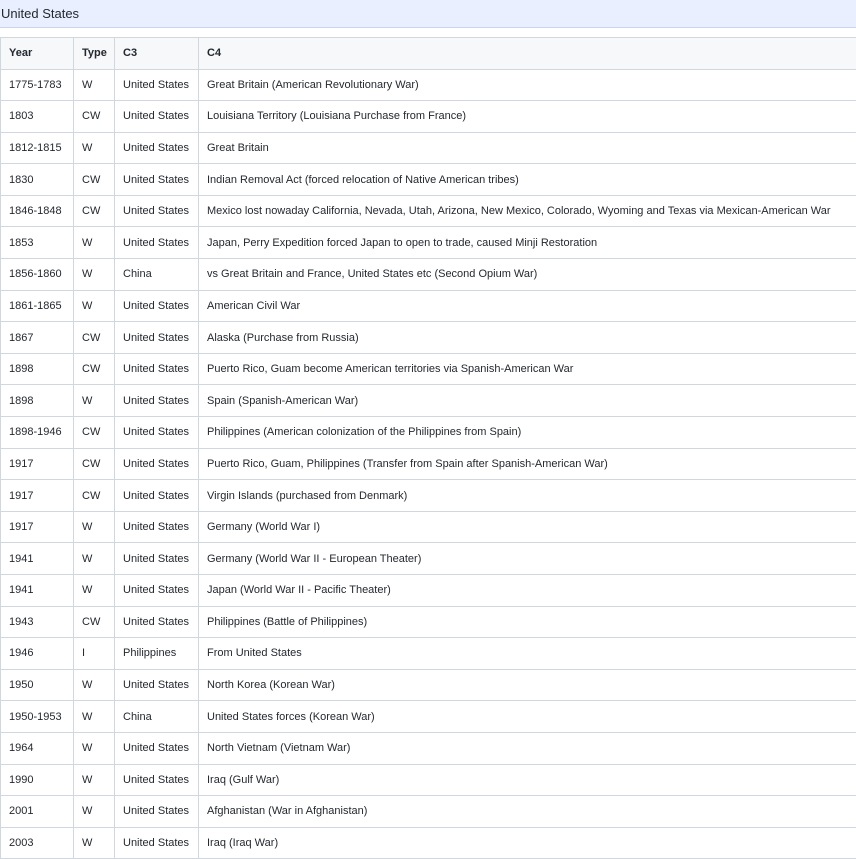 Image resolution: width=856 pixels, height=859 pixels. I want to click on cell-c3: Philippines, so click(156, 653).